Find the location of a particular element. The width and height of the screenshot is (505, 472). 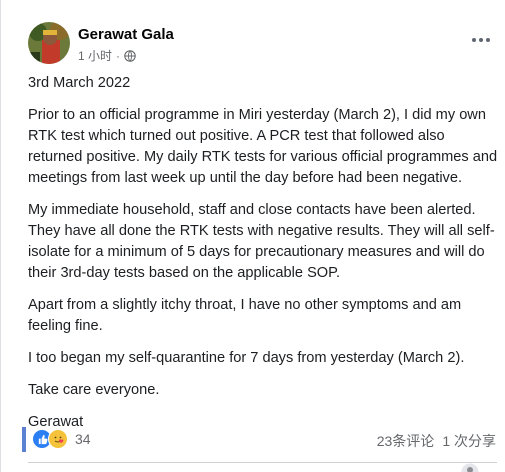

post-paragraph: Take care everyone. is located at coordinates (94, 390).